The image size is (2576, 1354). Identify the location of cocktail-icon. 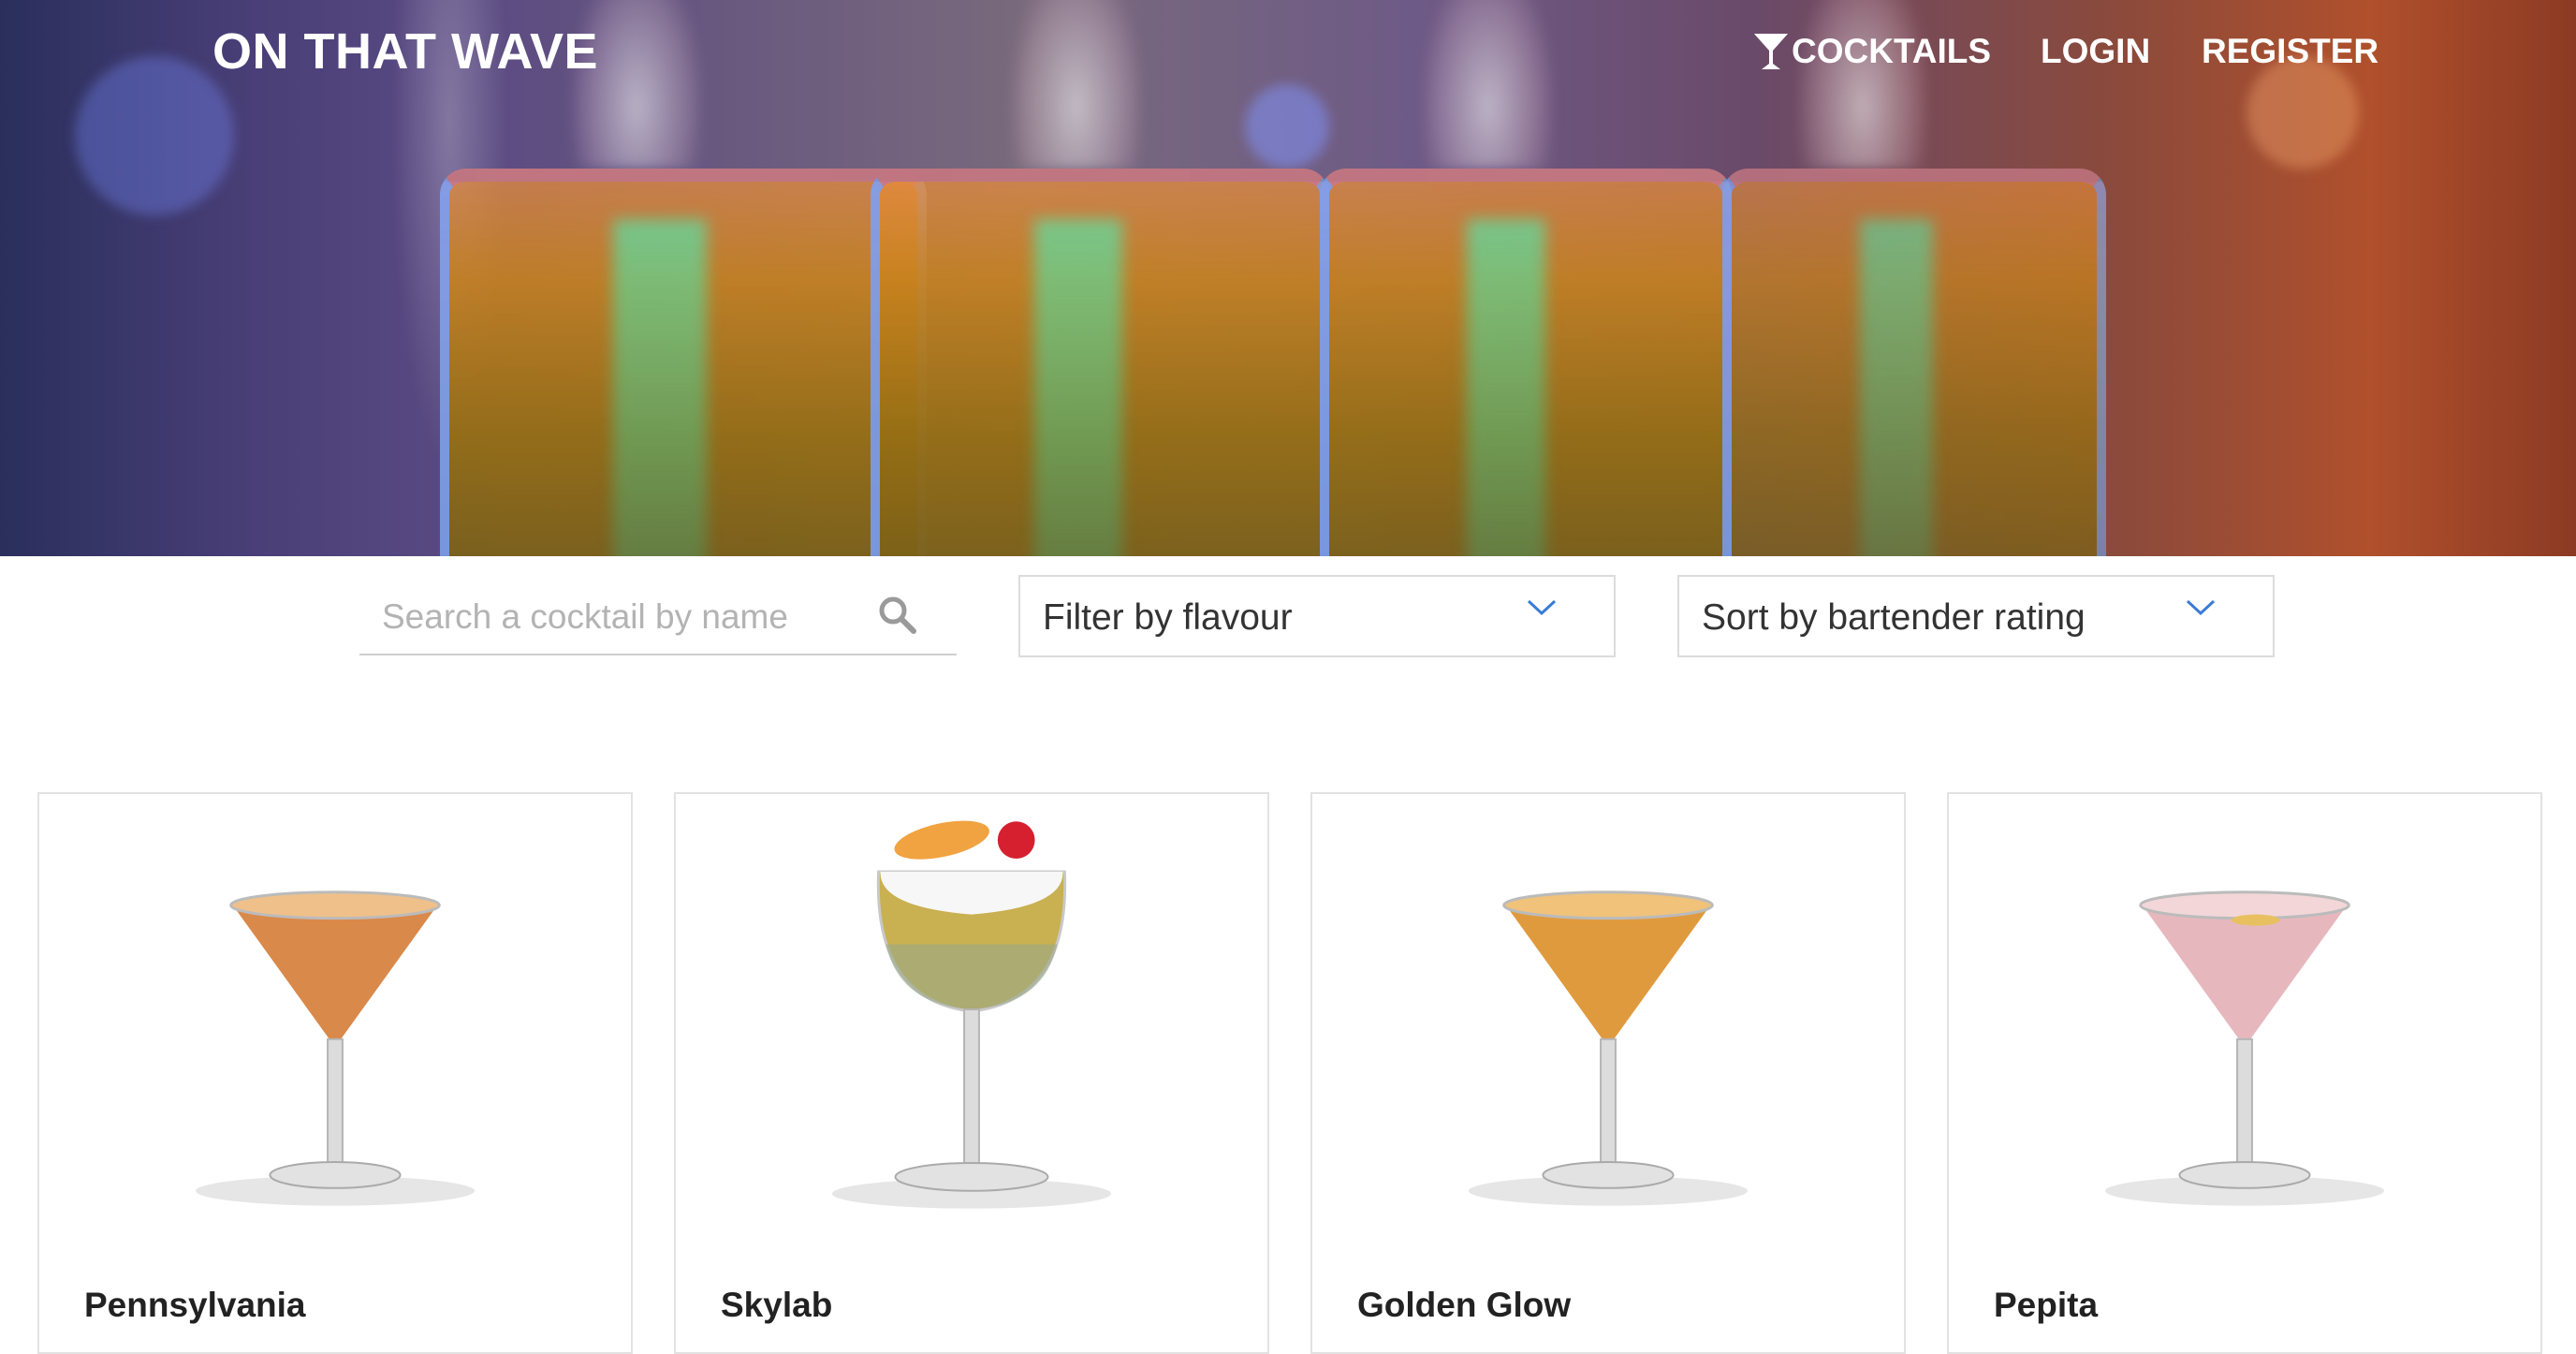
(1771, 51).